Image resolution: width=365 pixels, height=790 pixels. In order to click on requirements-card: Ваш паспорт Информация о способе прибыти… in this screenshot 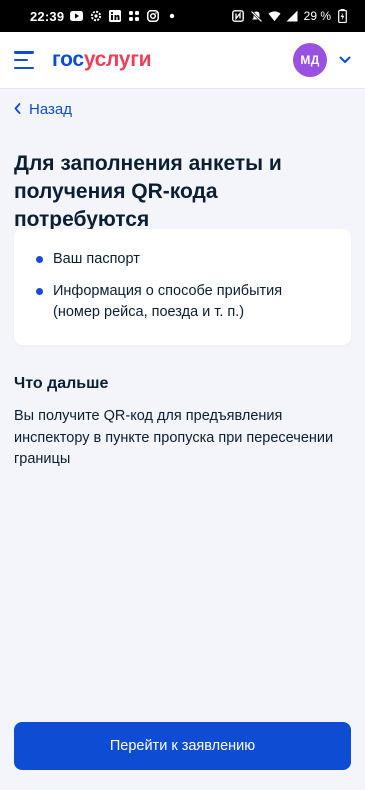, I will do `click(182, 287)`.